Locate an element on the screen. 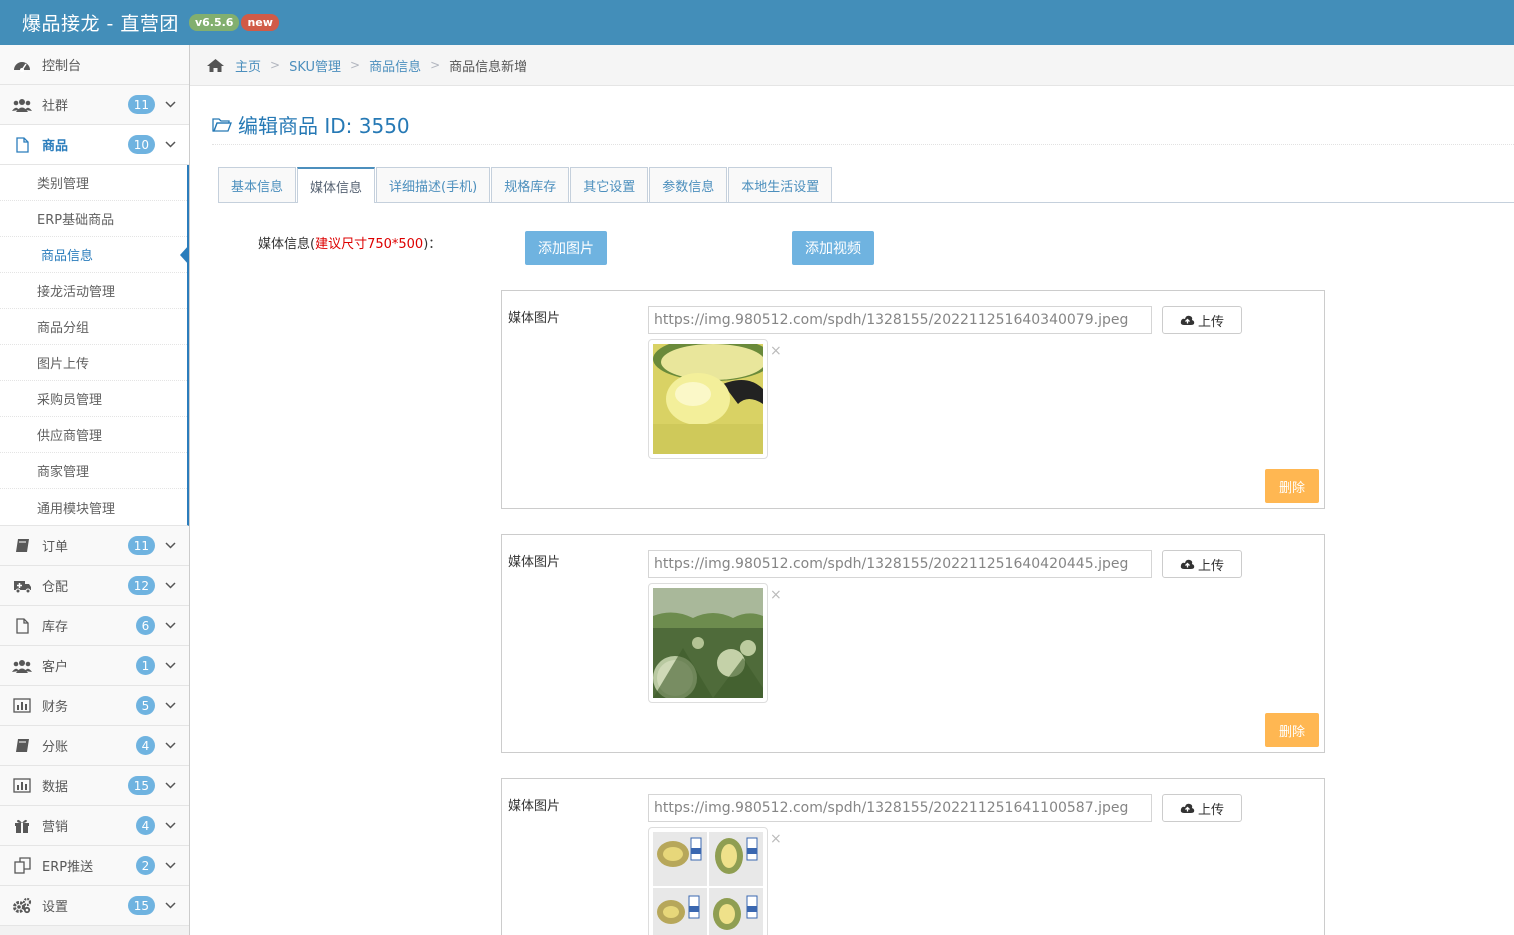  sidebar-item-customers: 客户 1 is located at coordinates (94, 666).